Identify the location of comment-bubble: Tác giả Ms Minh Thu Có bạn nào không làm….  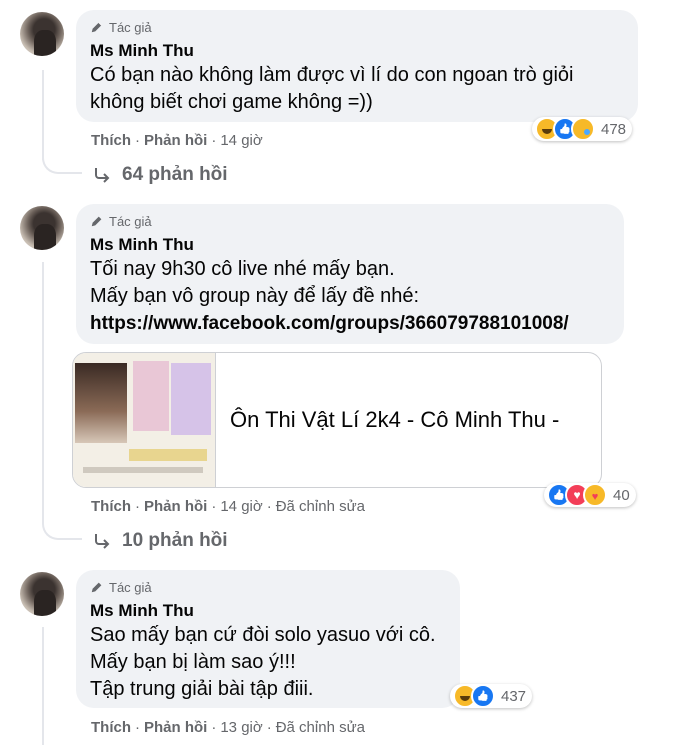
(357, 66).